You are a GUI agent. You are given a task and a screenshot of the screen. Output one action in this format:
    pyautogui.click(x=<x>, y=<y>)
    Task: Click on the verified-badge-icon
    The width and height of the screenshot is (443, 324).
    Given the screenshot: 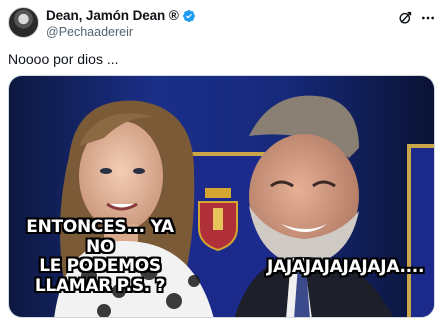 What is the action you would take?
    pyautogui.click(x=188, y=15)
    